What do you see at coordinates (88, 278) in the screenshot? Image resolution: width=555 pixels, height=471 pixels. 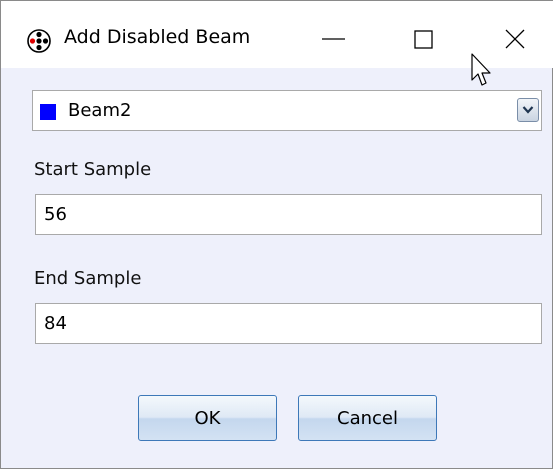 I see `end-sample-label: End Sample` at bounding box center [88, 278].